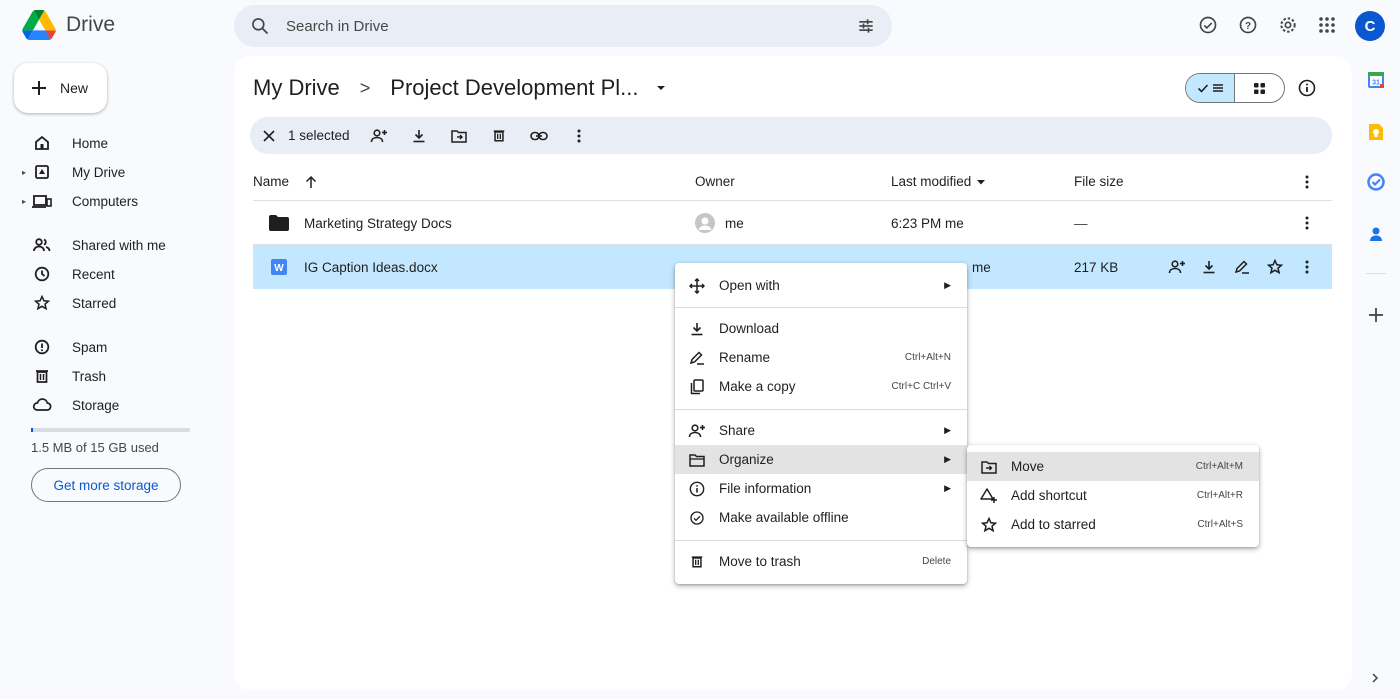 This screenshot has width=1400, height=699. What do you see at coordinates (64, 376) in the screenshot?
I see `sidebar-item-trash: Trash` at bounding box center [64, 376].